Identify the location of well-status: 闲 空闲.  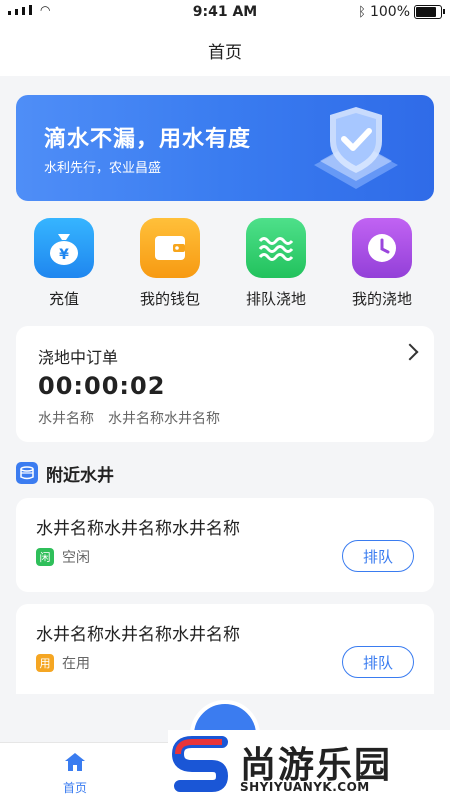
(63, 557).